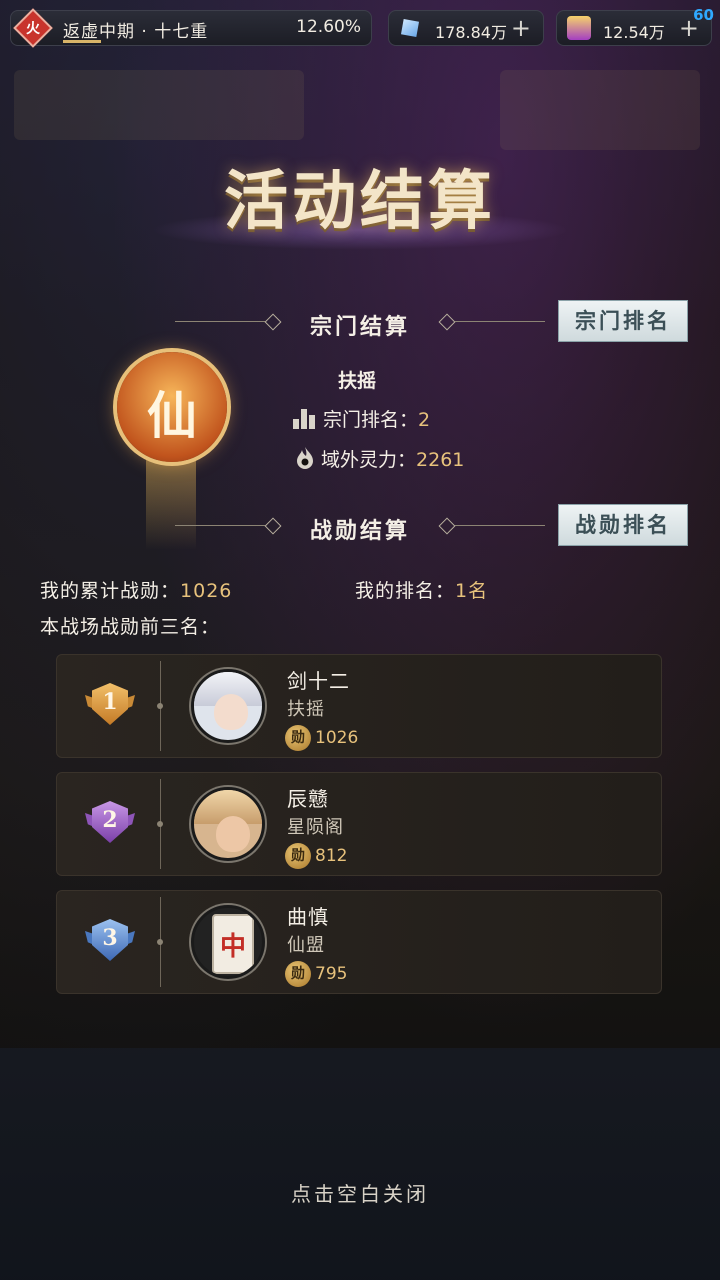 The height and width of the screenshot is (1280, 720). I want to click on sect-rank-value: 2, so click(424, 420).